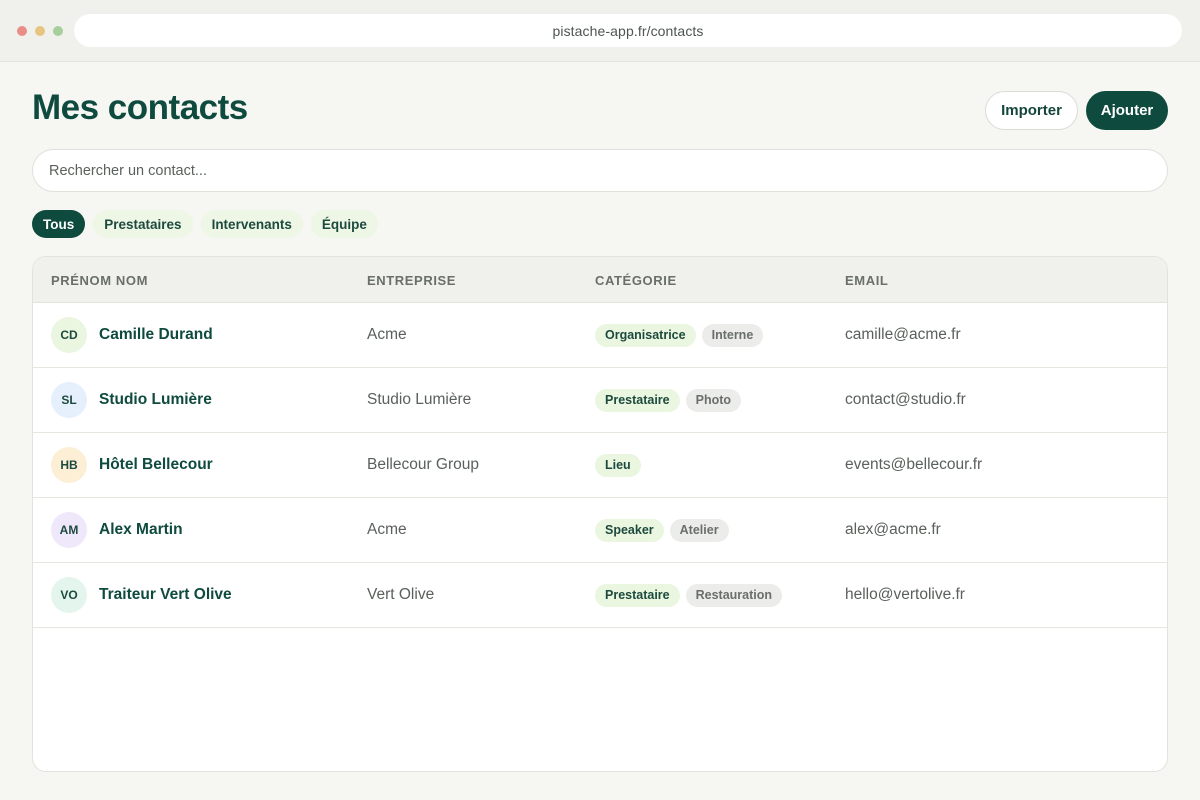  I want to click on window-maximize-dot, so click(58, 31).